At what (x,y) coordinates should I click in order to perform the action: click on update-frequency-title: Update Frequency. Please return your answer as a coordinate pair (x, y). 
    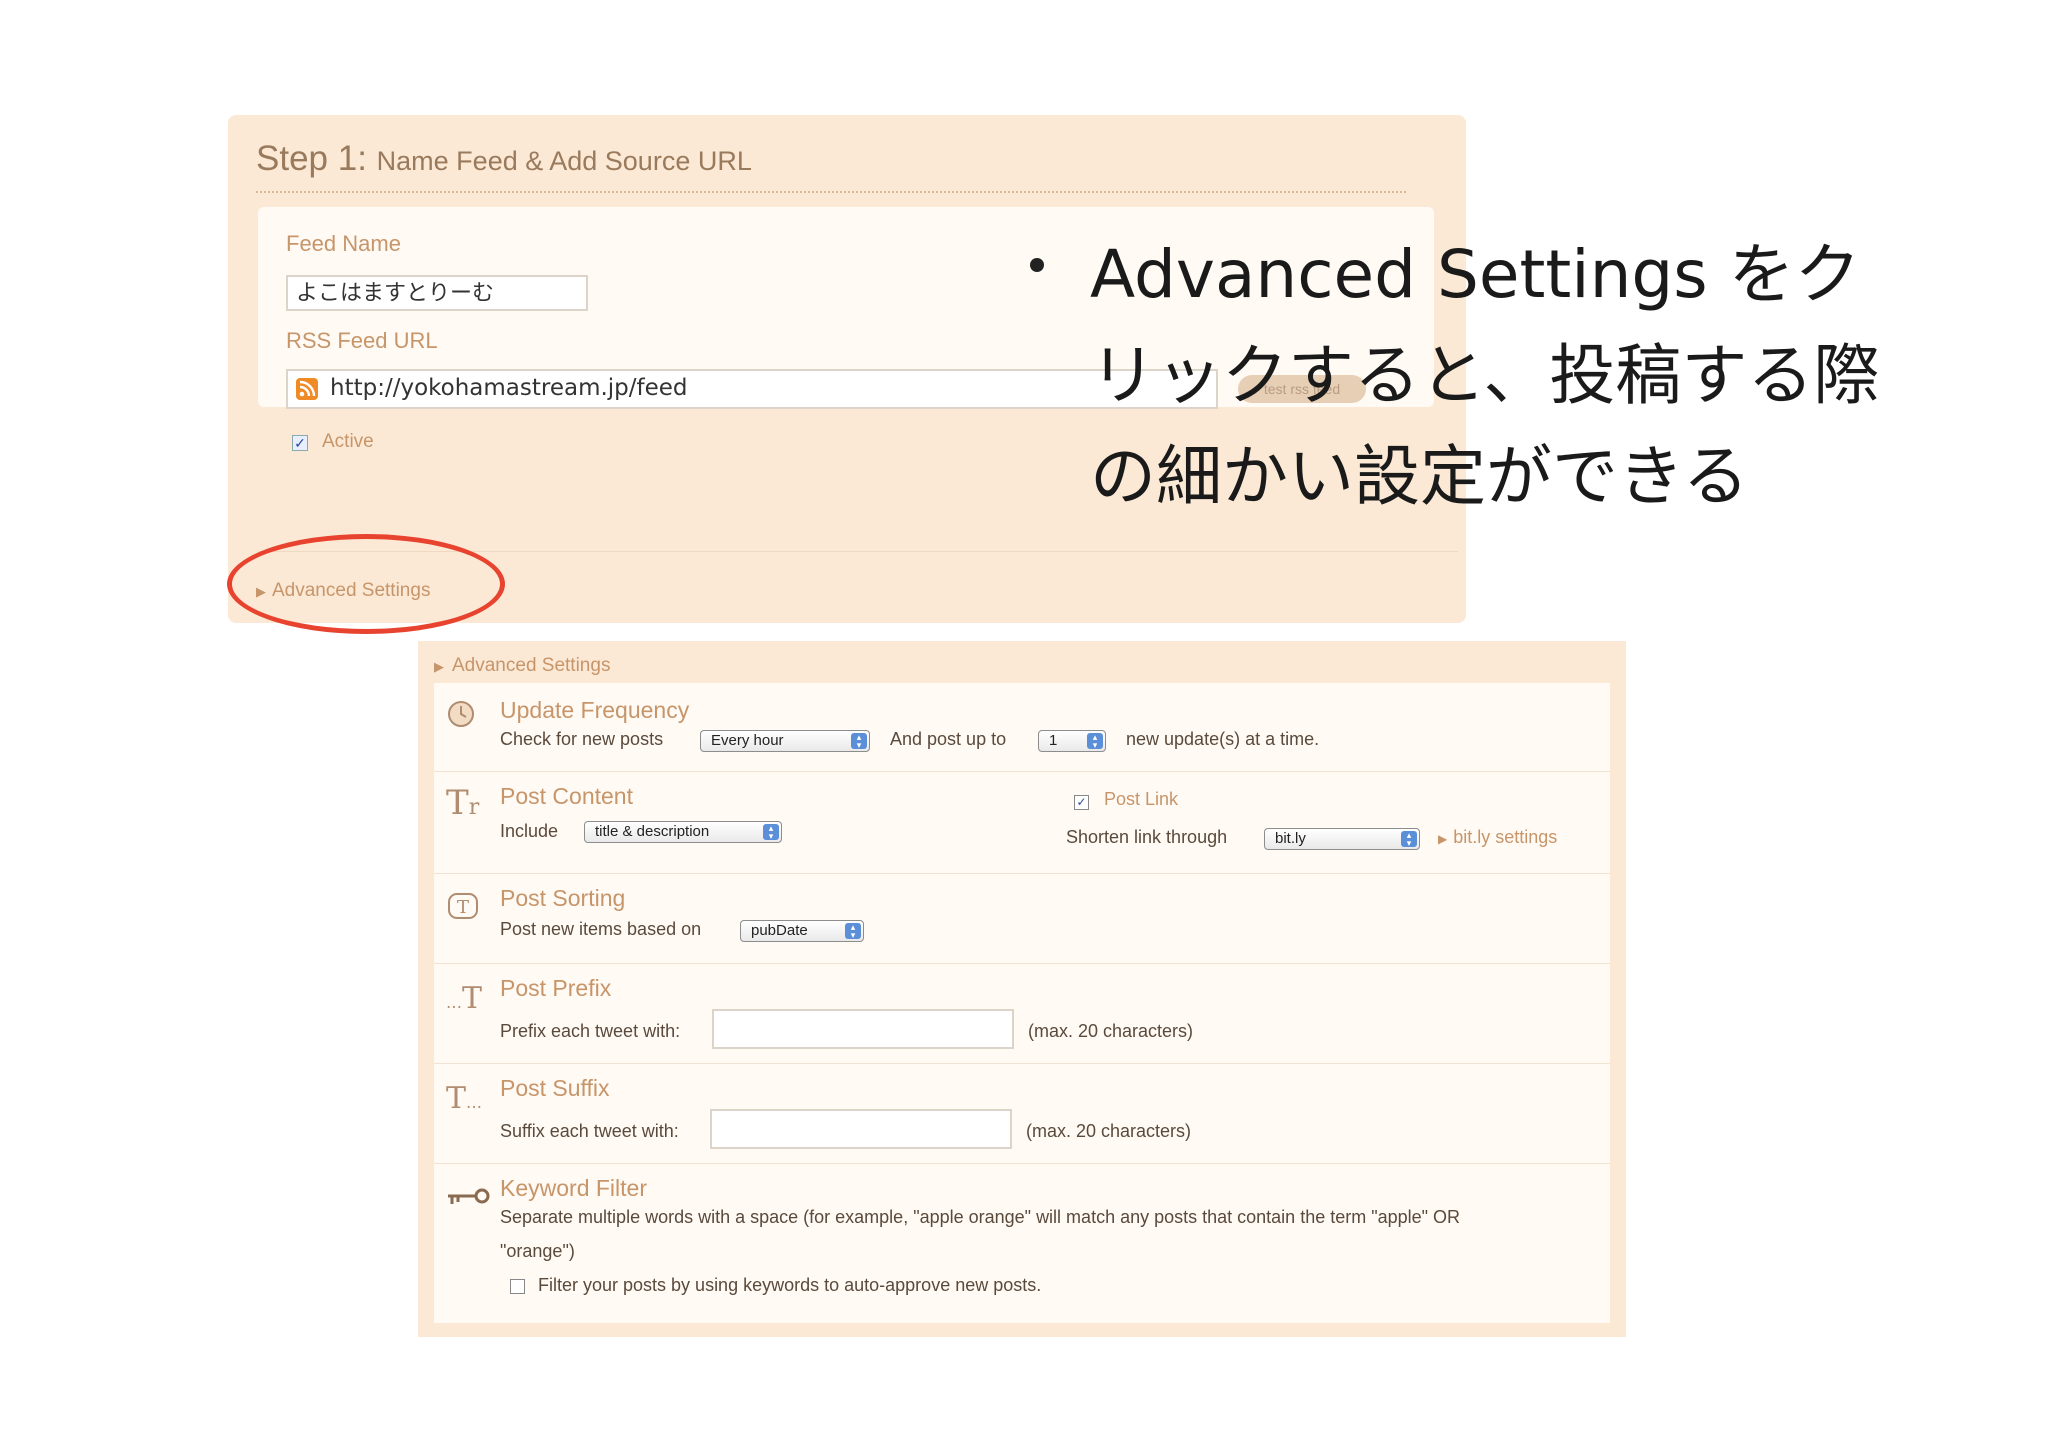
    Looking at the image, I should click on (595, 710).